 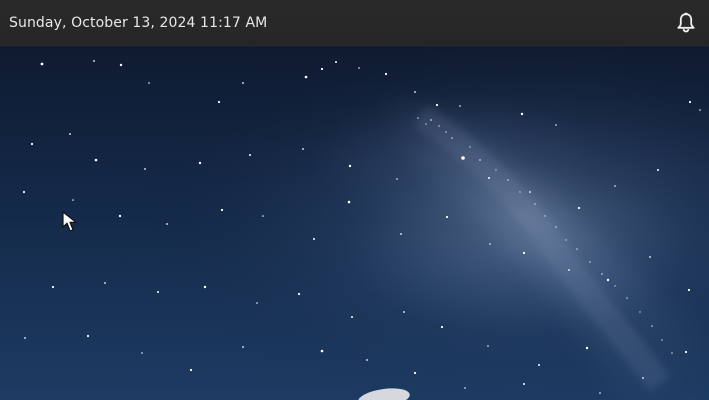 What do you see at coordinates (686, 23) in the screenshot?
I see `bell-icon` at bounding box center [686, 23].